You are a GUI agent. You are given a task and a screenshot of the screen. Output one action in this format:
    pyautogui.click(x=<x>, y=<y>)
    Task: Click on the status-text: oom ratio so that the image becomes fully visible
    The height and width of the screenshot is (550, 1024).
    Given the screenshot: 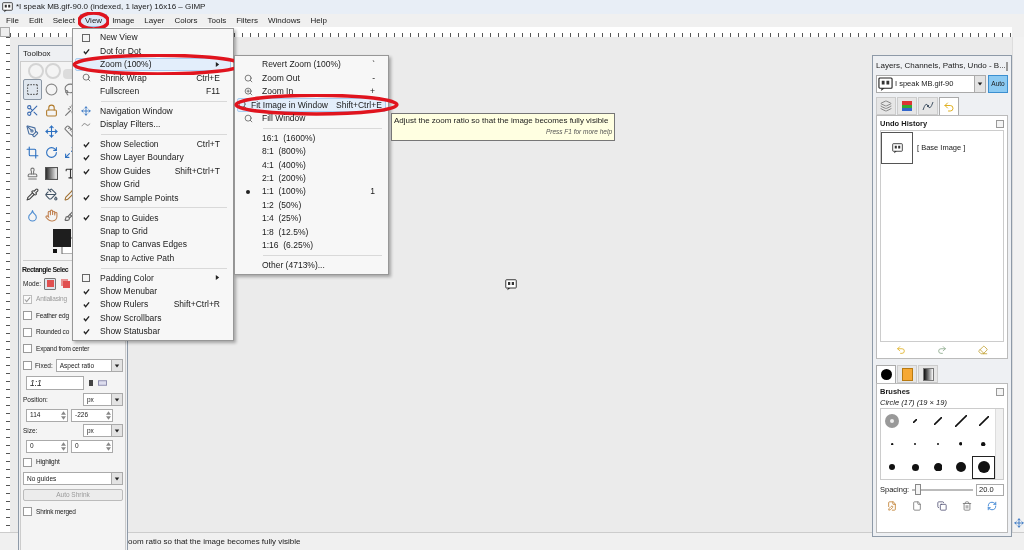 What is the action you would take?
    pyautogui.click(x=214, y=541)
    